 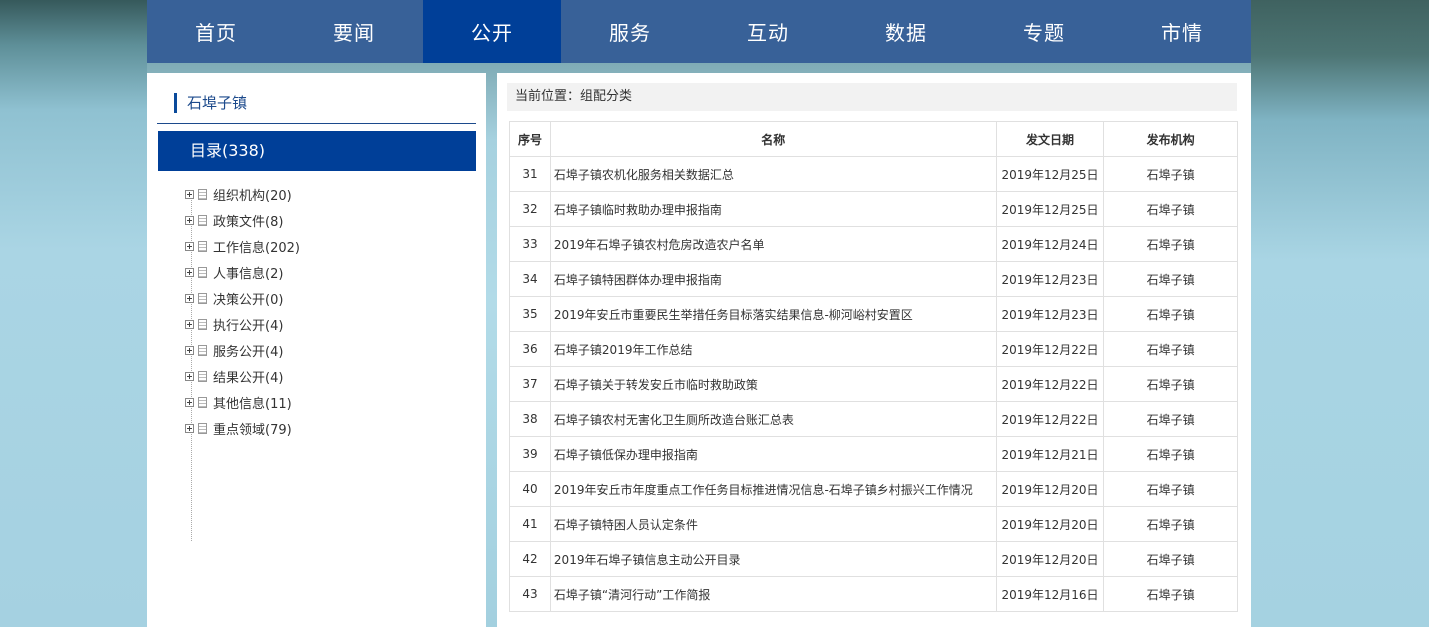 What do you see at coordinates (773, 314) in the screenshot?
I see `row-title-link: 2019年安丘市重要民生举措任务目标落实结果信息-柳河峪村安置区` at bounding box center [773, 314].